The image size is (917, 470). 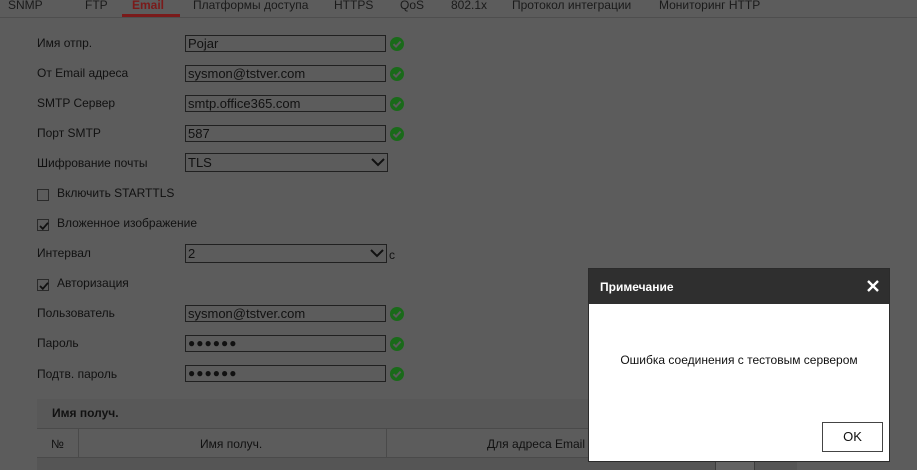 I want to click on tab-https: HTTPS, so click(x=353, y=6).